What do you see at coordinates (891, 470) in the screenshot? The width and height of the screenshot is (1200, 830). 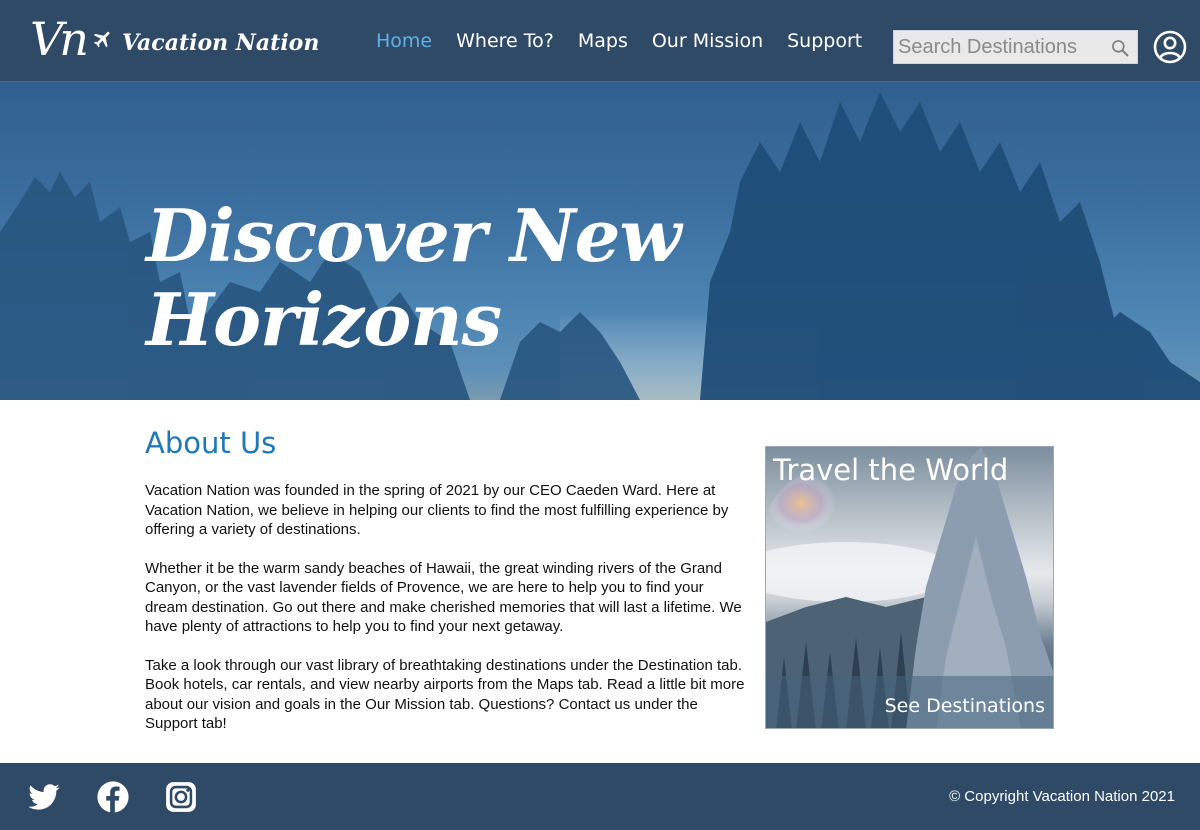 I see `promo-title: Travel the World` at bounding box center [891, 470].